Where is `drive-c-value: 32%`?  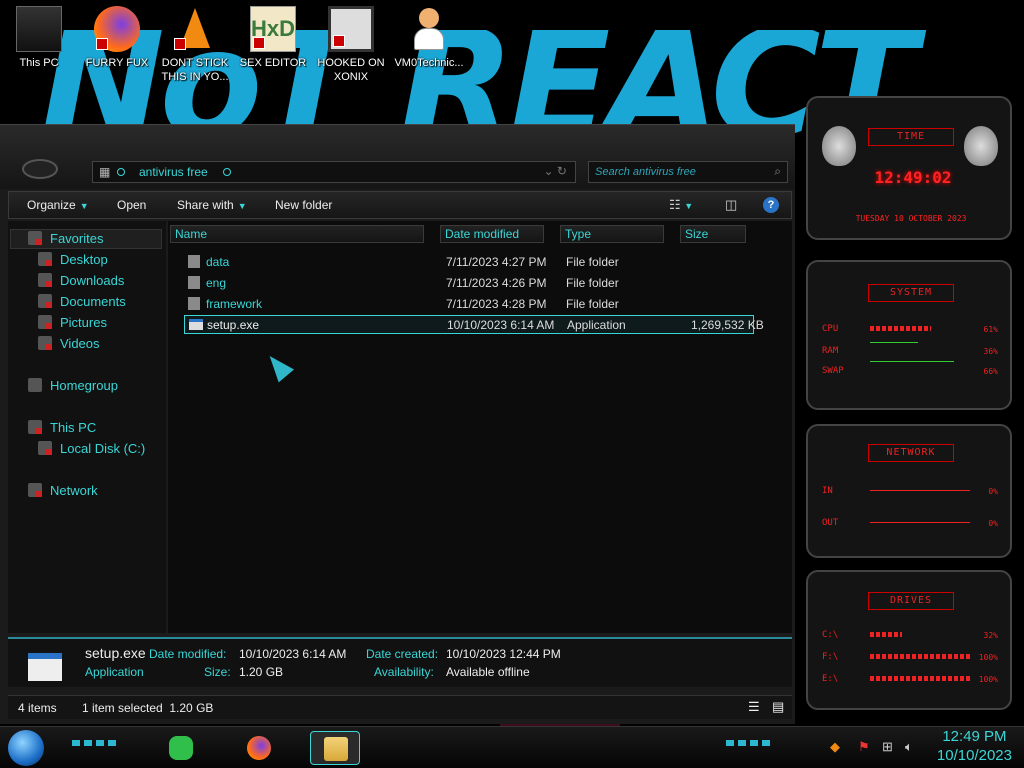 drive-c-value: 32% is located at coordinates (990, 635).